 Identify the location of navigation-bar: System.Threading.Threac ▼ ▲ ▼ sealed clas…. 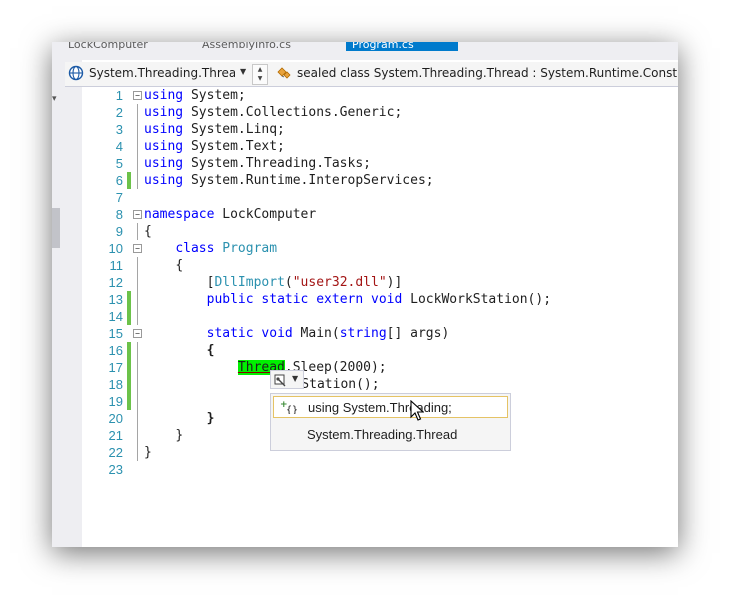
(371, 74).